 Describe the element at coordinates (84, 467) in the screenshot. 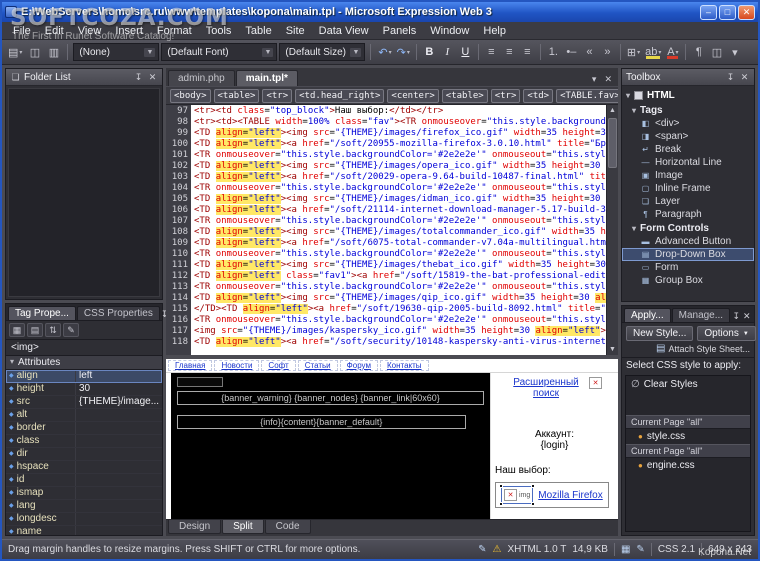

I see `attribute-row: ◆ hspace` at that location.